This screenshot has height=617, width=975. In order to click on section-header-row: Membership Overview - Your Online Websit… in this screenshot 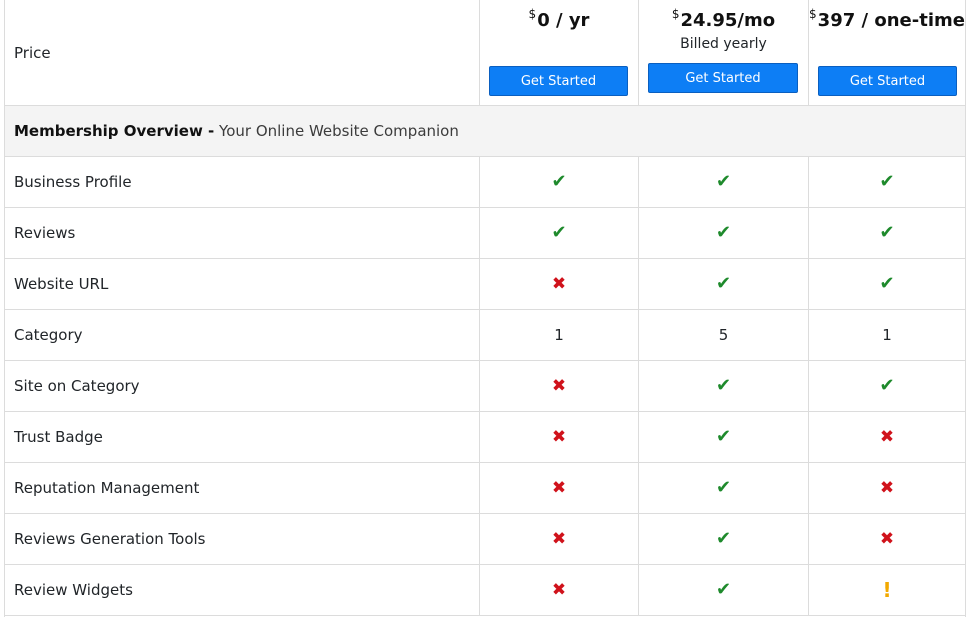, I will do `click(485, 131)`.